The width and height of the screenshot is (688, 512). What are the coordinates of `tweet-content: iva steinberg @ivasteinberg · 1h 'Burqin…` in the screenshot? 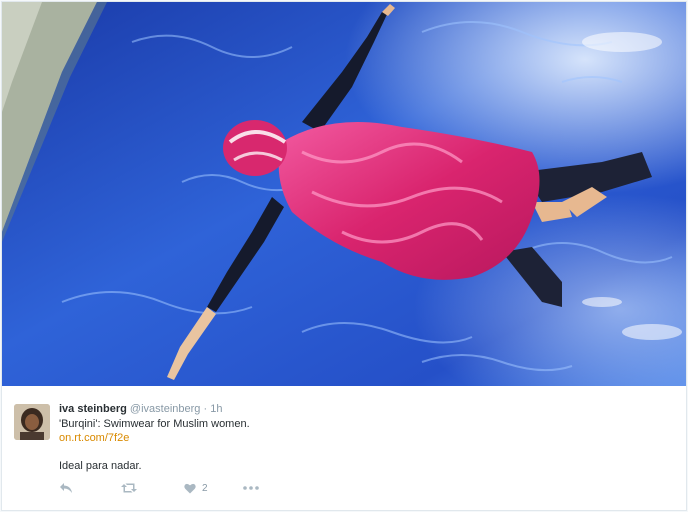 It's located at (359, 437).